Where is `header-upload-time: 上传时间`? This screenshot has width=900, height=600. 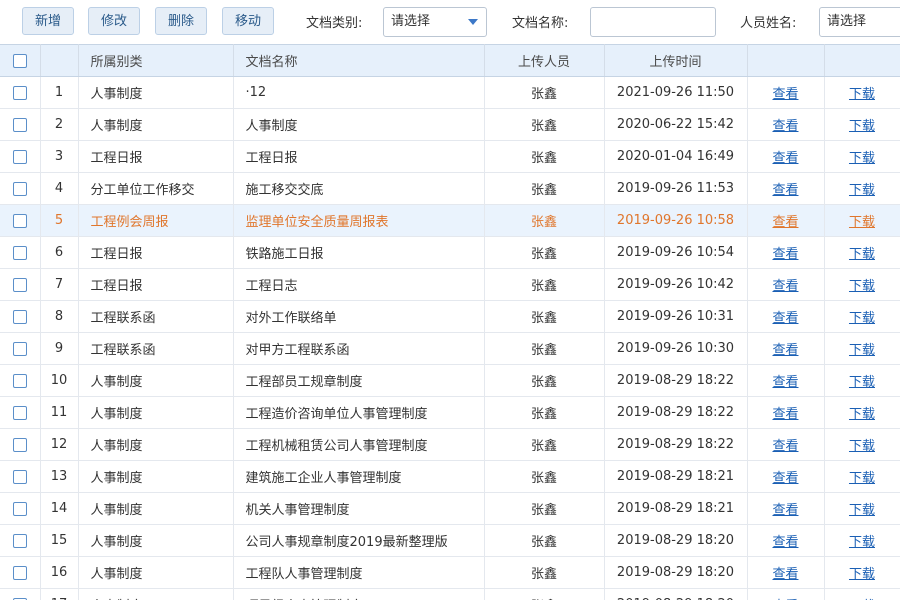
header-upload-time: 上传时间 is located at coordinates (676, 60).